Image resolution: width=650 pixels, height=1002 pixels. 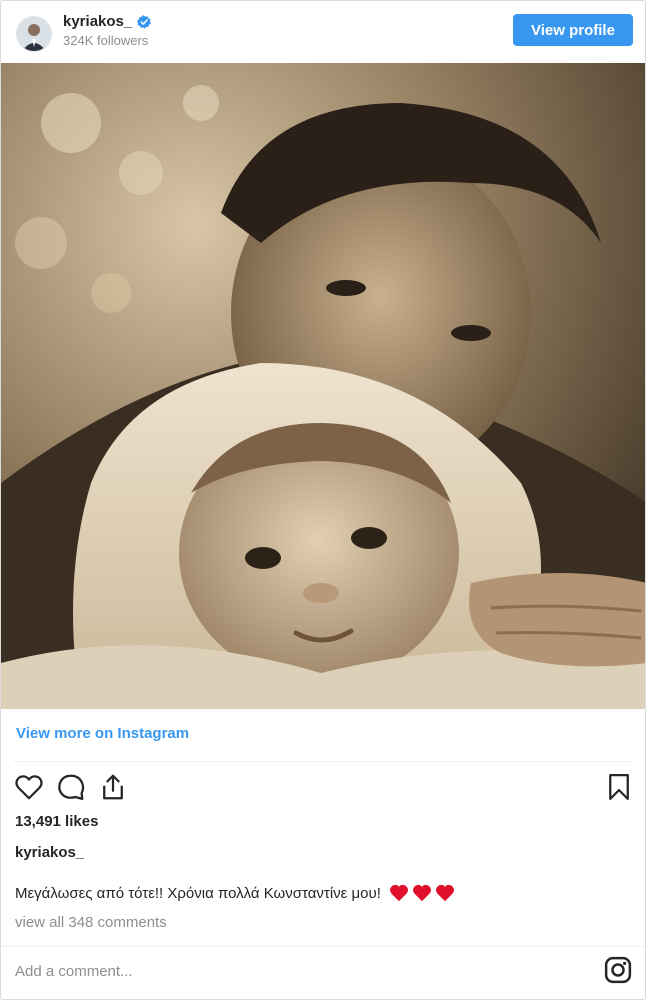 What do you see at coordinates (323, 32) in the screenshot?
I see `post-header: kyriakos_ 324K followers View profile` at bounding box center [323, 32].